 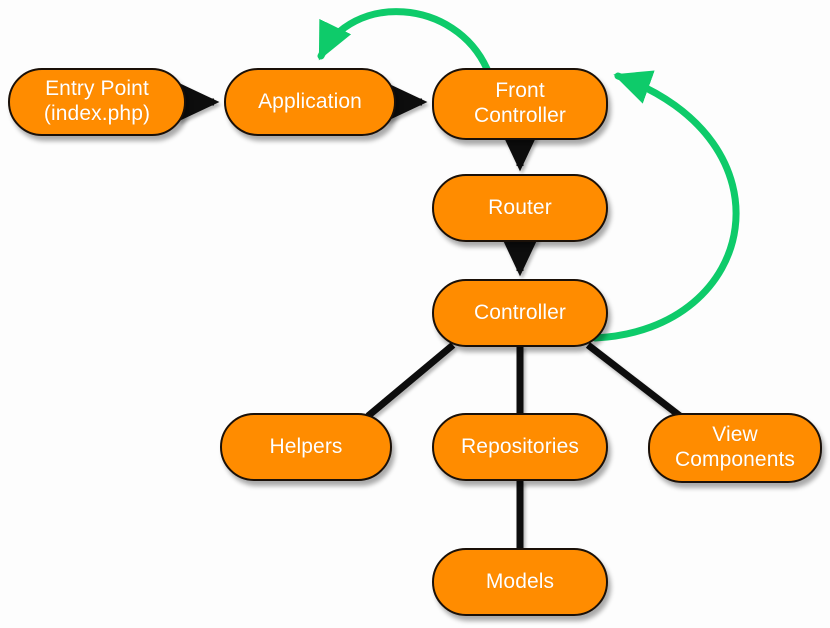 I want to click on node-entry-point: Entry Point (index.php), so click(x=97, y=102).